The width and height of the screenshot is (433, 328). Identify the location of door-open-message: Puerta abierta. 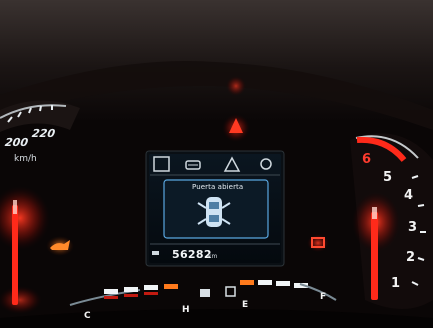
(218, 187).